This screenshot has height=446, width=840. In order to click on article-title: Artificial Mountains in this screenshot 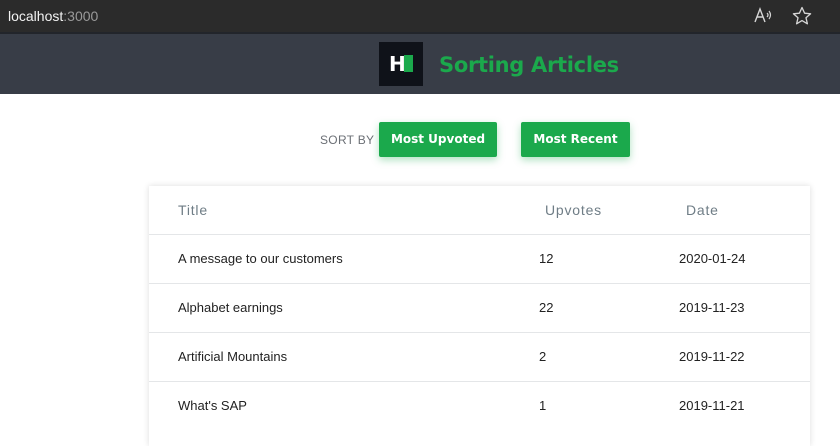, I will do `click(233, 356)`.